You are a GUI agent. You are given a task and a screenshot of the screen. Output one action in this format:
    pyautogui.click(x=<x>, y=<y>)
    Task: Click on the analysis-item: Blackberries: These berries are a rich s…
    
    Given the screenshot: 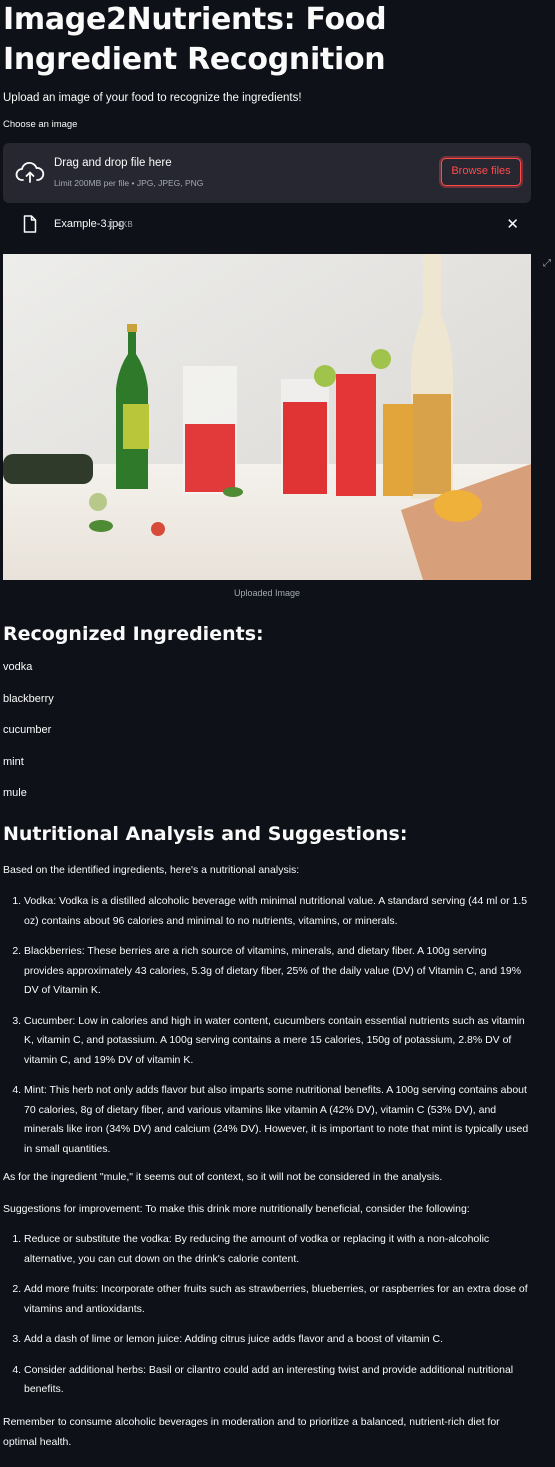 What is the action you would take?
    pyautogui.click(x=276, y=971)
    